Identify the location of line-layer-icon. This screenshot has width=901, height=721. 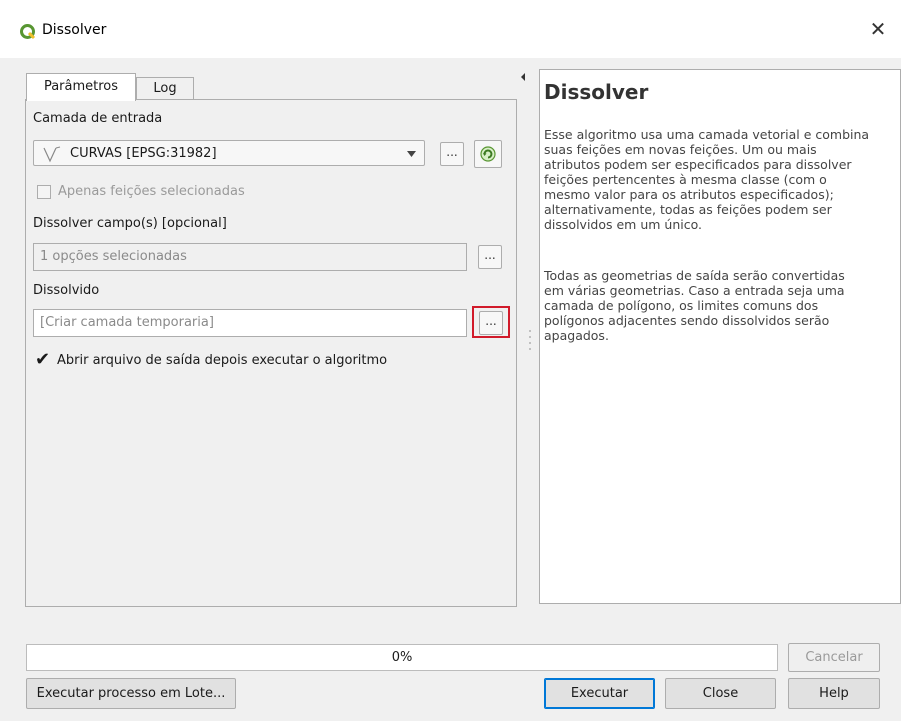
(52, 154).